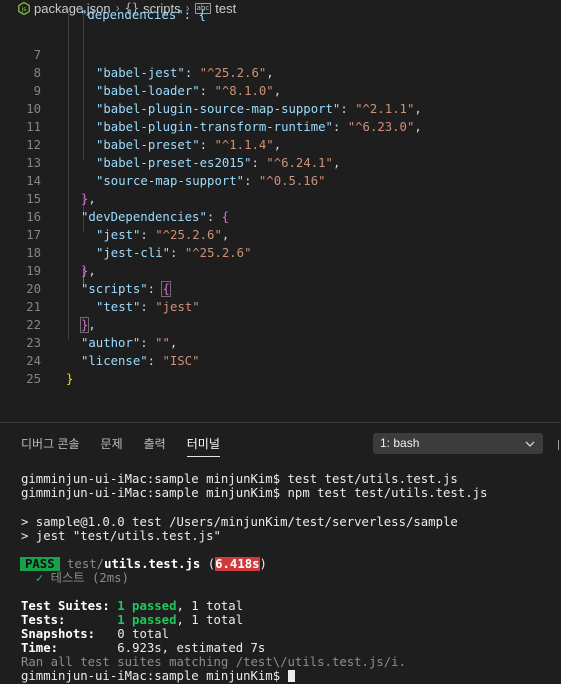 Image resolution: width=561 pixels, height=684 pixels. I want to click on code-line: 16 "jest": "^25.2.6",, so click(280, 216).